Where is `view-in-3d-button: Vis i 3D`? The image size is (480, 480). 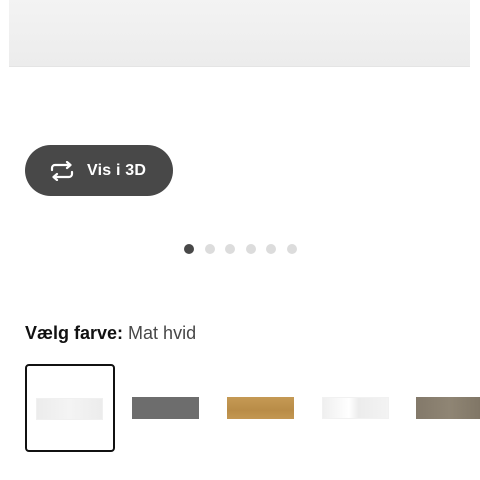 view-in-3d-button: Vis i 3D is located at coordinates (99, 170).